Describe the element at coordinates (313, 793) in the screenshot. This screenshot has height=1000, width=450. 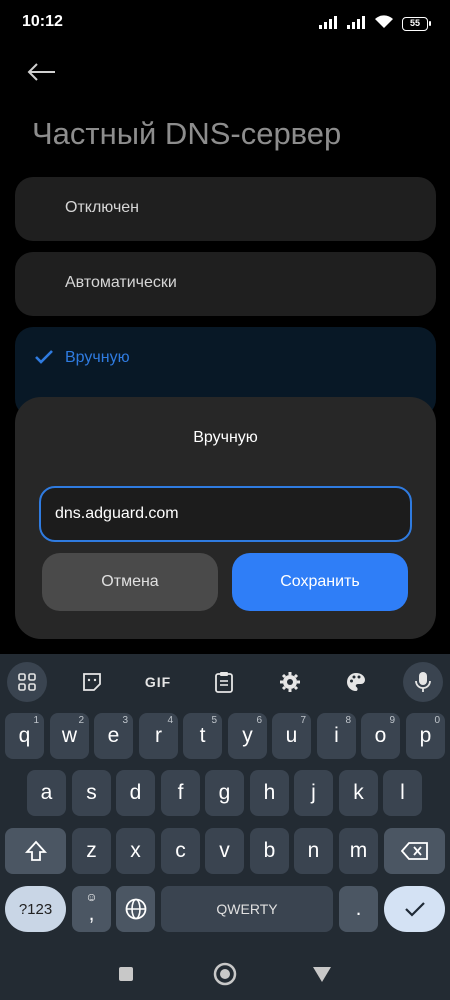
I see `key-j: j` at that location.